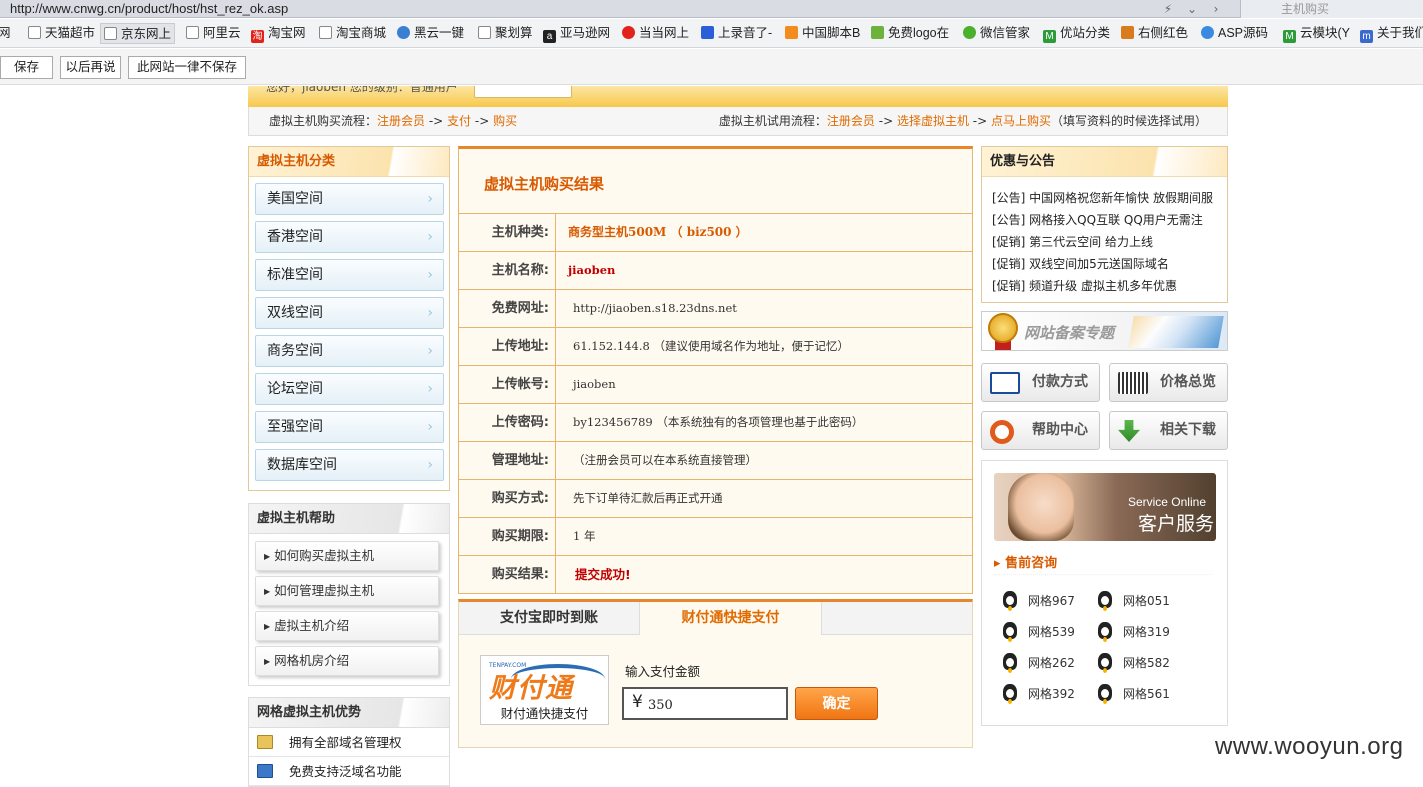 Image resolution: width=1423 pixels, height=787 pixels. What do you see at coordinates (715, 271) in the screenshot?
I see `table-row: 主机名称: jiaoben` at bounding box center [715, 271].